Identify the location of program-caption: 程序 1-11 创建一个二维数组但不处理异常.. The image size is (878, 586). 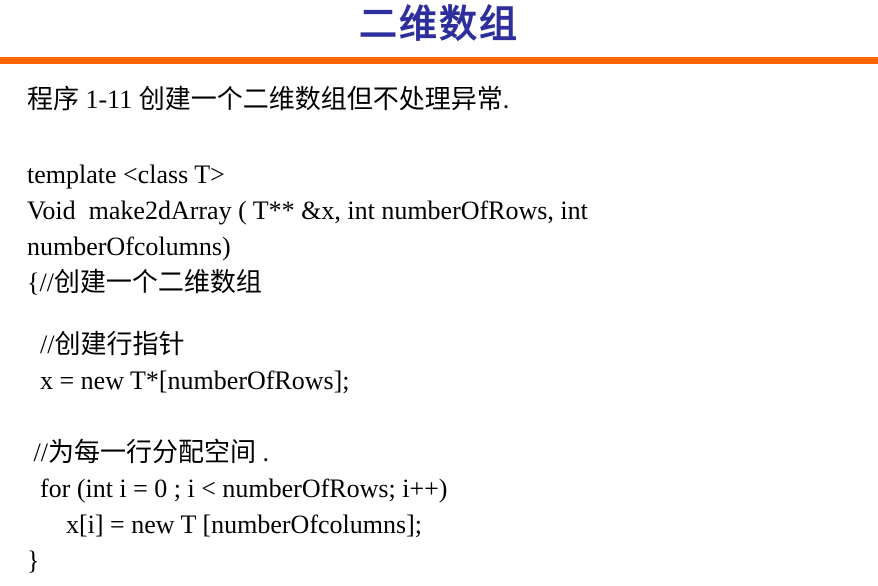
(268, 99).